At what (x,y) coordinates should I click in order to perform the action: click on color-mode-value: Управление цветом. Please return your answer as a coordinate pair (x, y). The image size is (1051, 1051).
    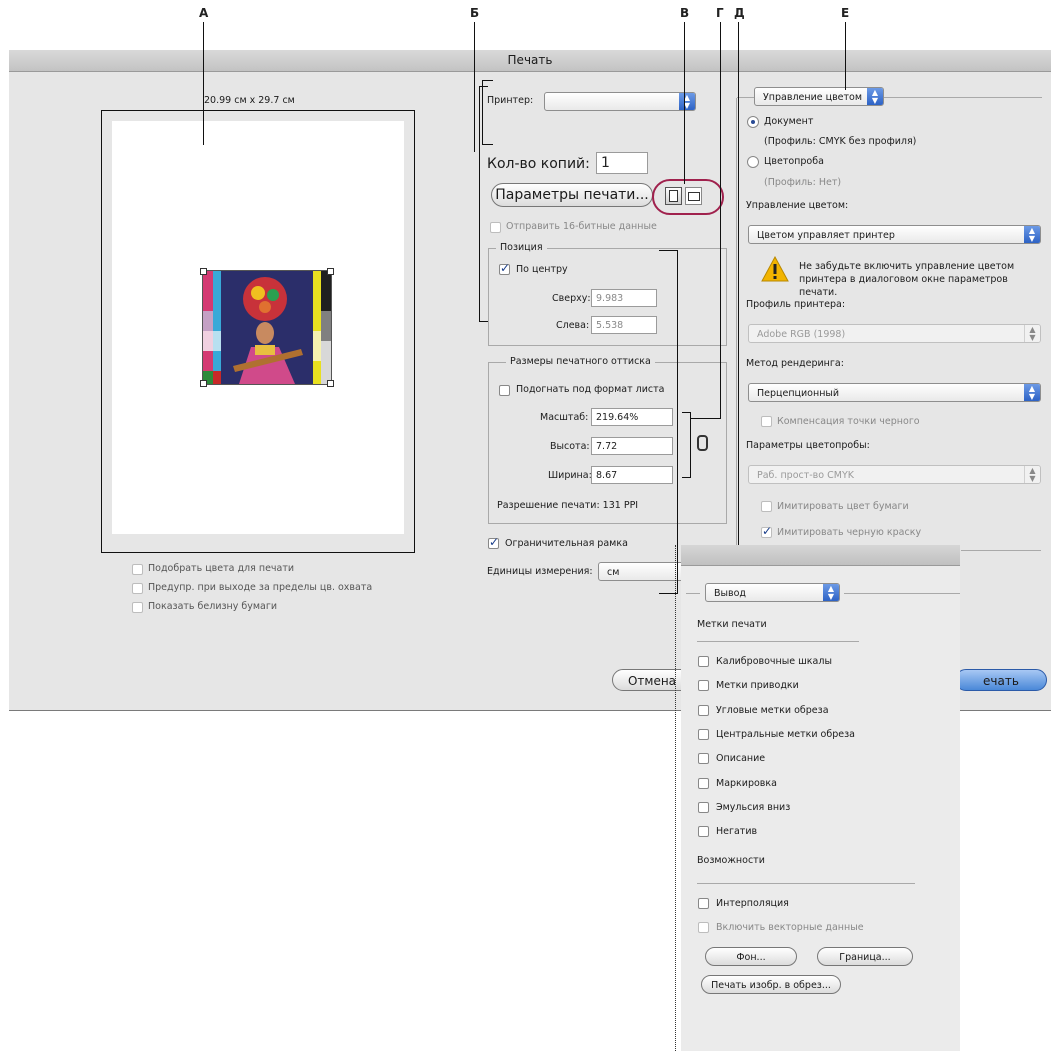
    Looking at the image, I should click on (813, 97).